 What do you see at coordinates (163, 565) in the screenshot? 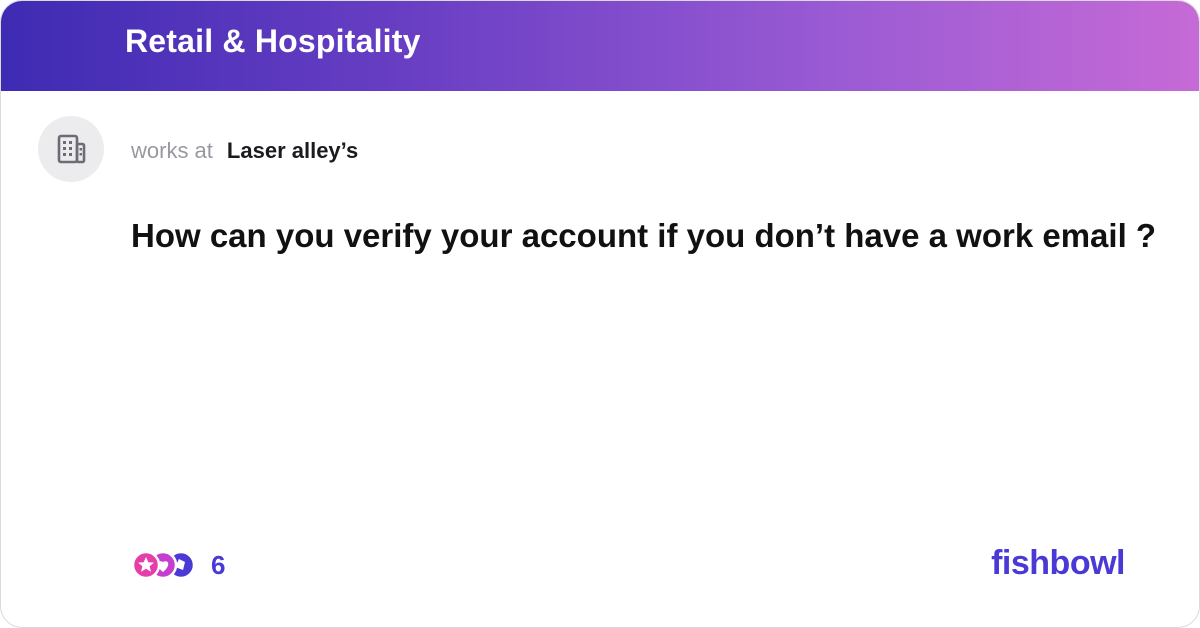
I see `reaction-icons` at bounding box center [163, 565].